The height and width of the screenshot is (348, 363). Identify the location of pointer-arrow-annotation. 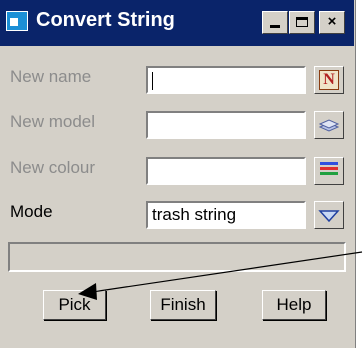
(220, 275).